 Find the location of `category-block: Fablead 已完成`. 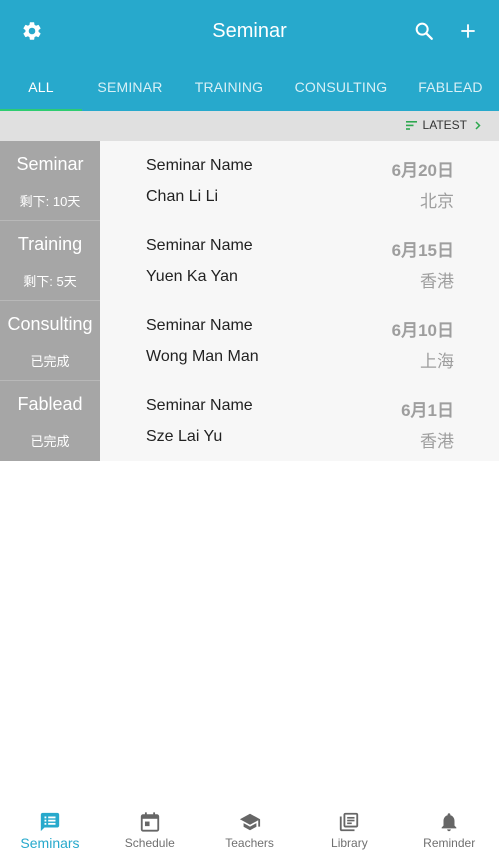

category-block: Fablead 已完成 is located at coordinates (50, 421).